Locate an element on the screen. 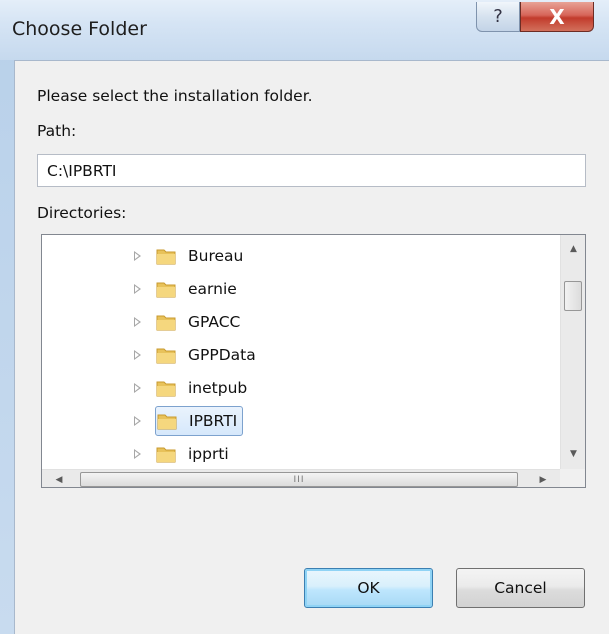 The width and height of the screenshot is (609, 634). cancel-button: Cancel is located at coordinates (520, 588).